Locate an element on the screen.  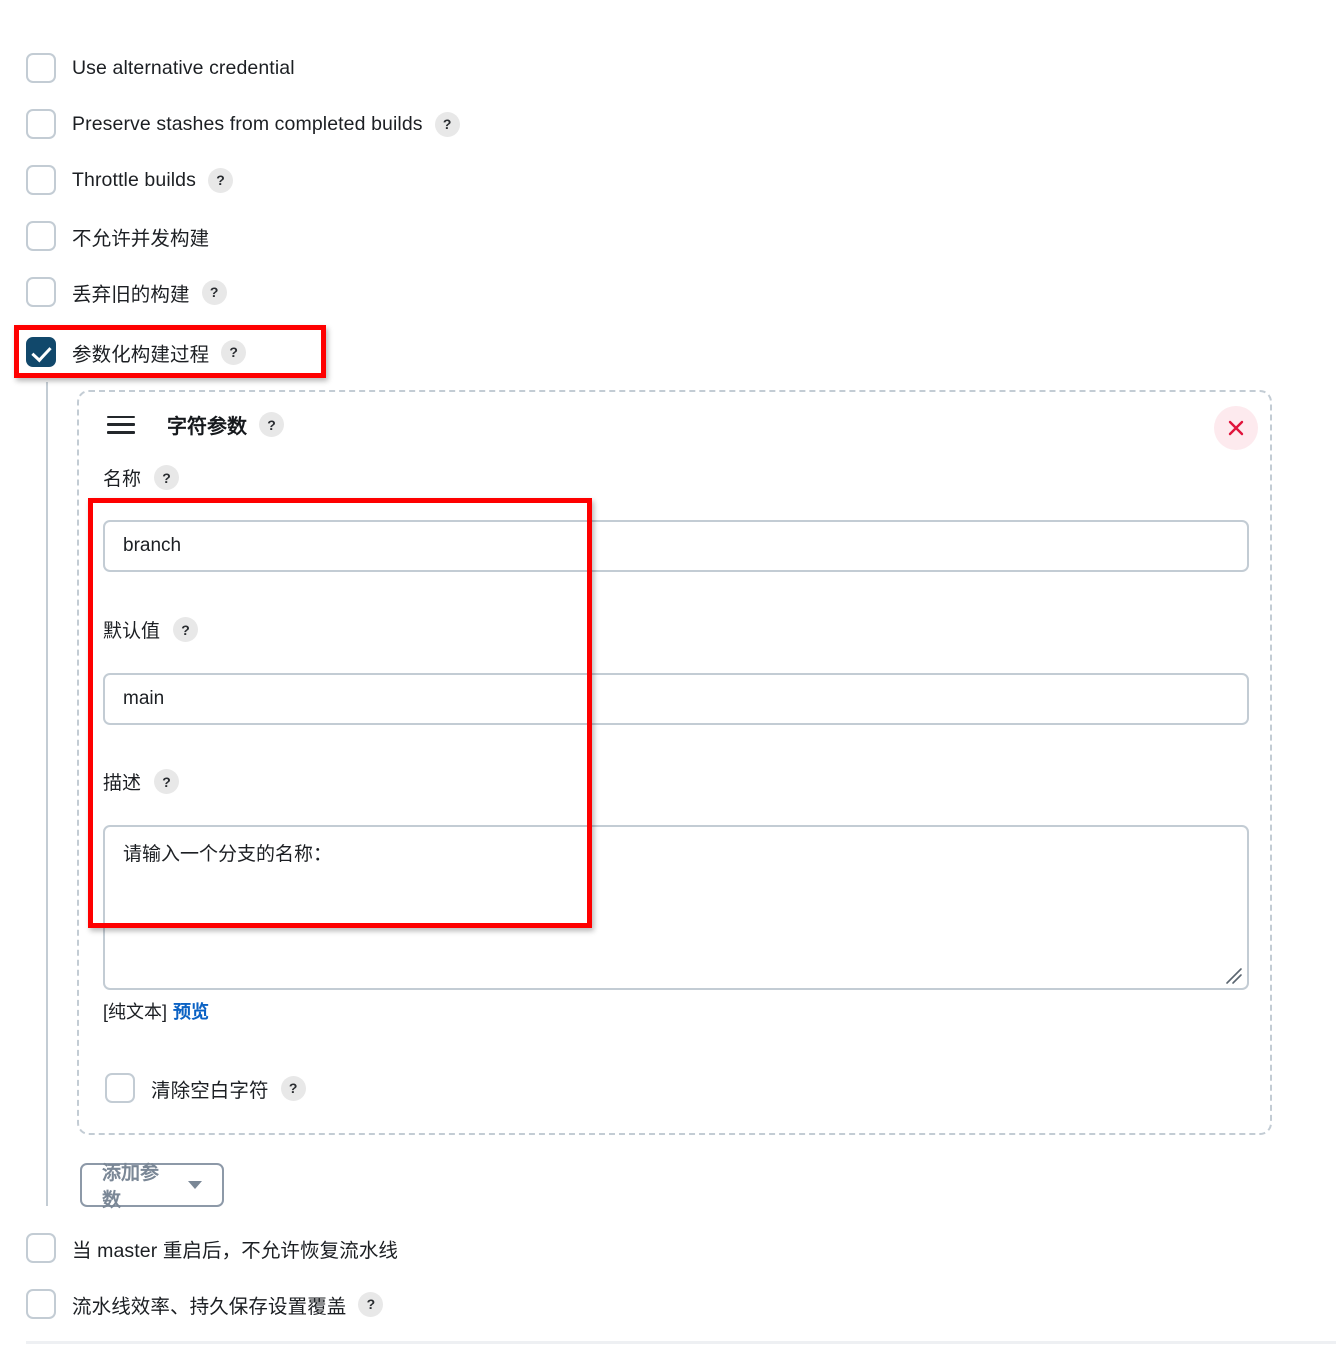
option-row-throttle-builds: Throttle builds ? is located at coordinates (129, 180).